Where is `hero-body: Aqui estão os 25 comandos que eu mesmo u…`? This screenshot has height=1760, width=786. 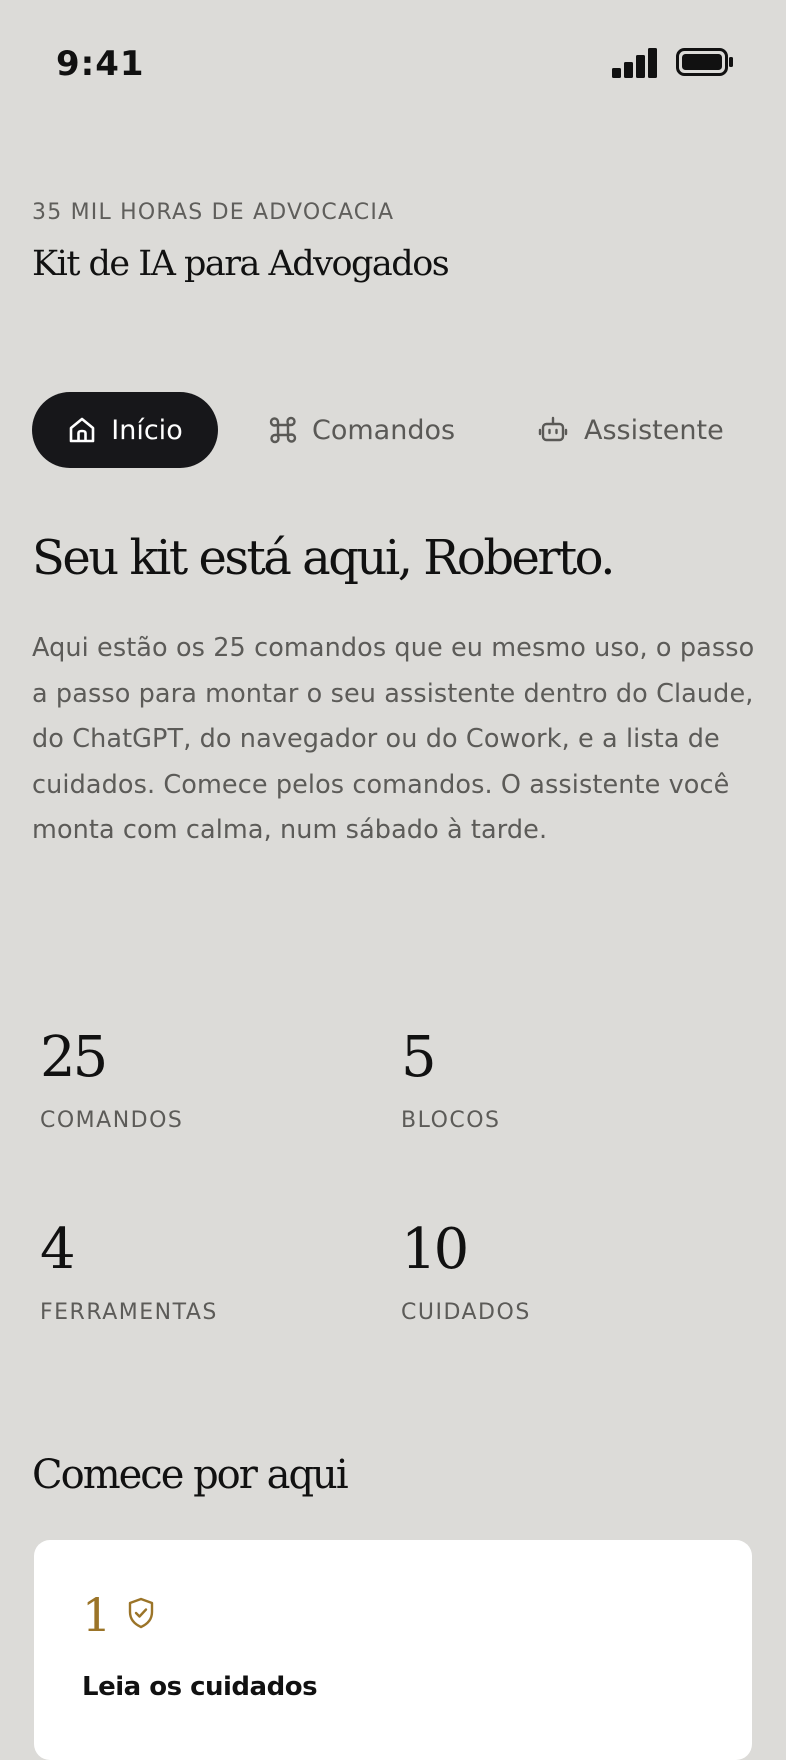 hero-body: Aqui estão os 25 comandos que eu mesmo u… is located at coordinates (393, 739).